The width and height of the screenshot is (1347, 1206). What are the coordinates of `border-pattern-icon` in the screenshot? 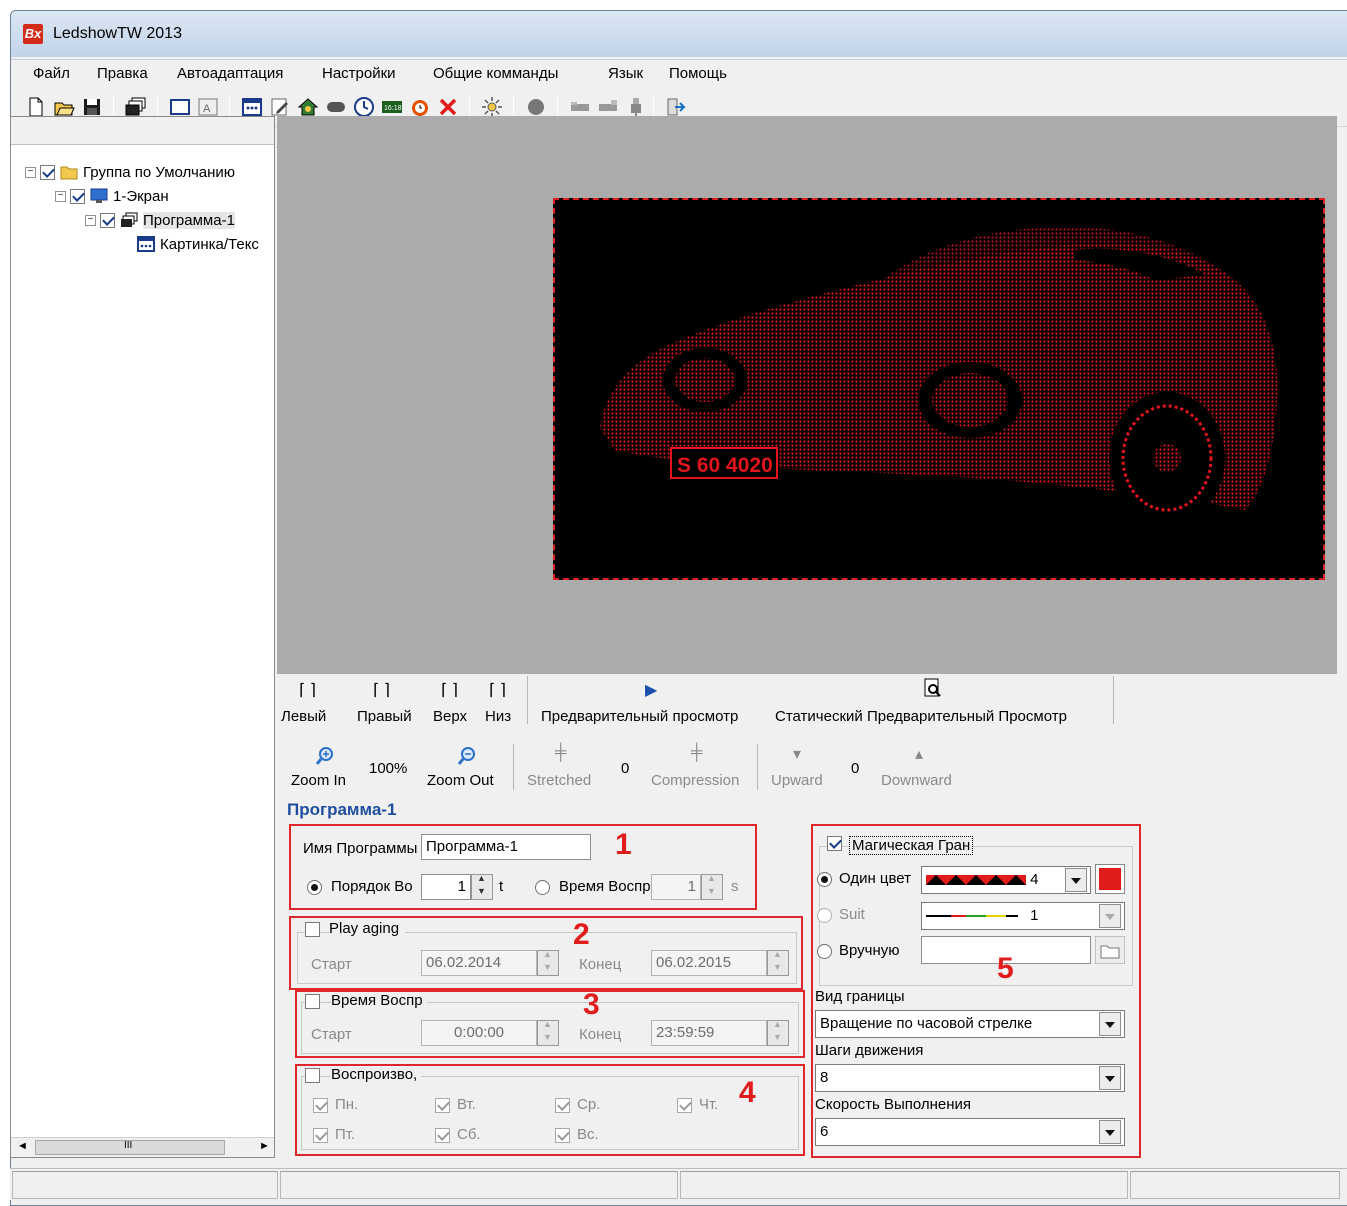 It's located at (976, 880).